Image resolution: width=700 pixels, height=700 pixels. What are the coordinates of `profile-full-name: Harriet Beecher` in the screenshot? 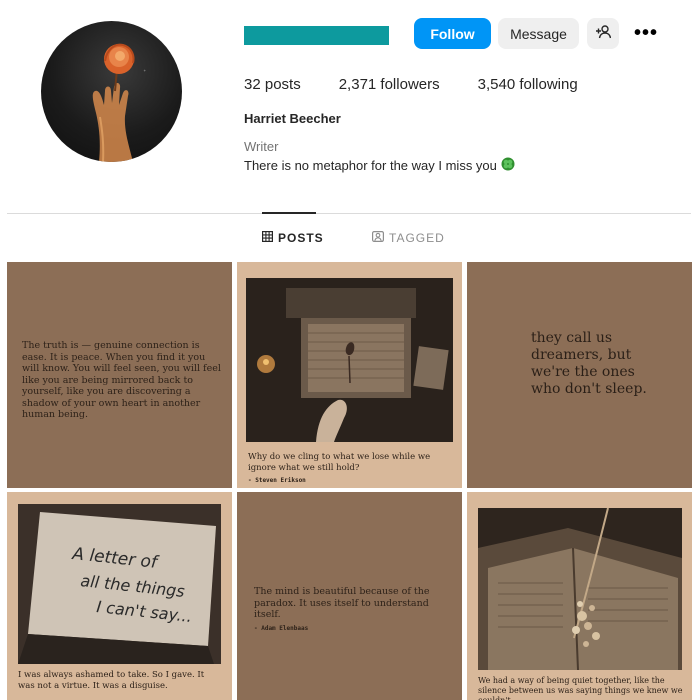 It's located at (292, 118).